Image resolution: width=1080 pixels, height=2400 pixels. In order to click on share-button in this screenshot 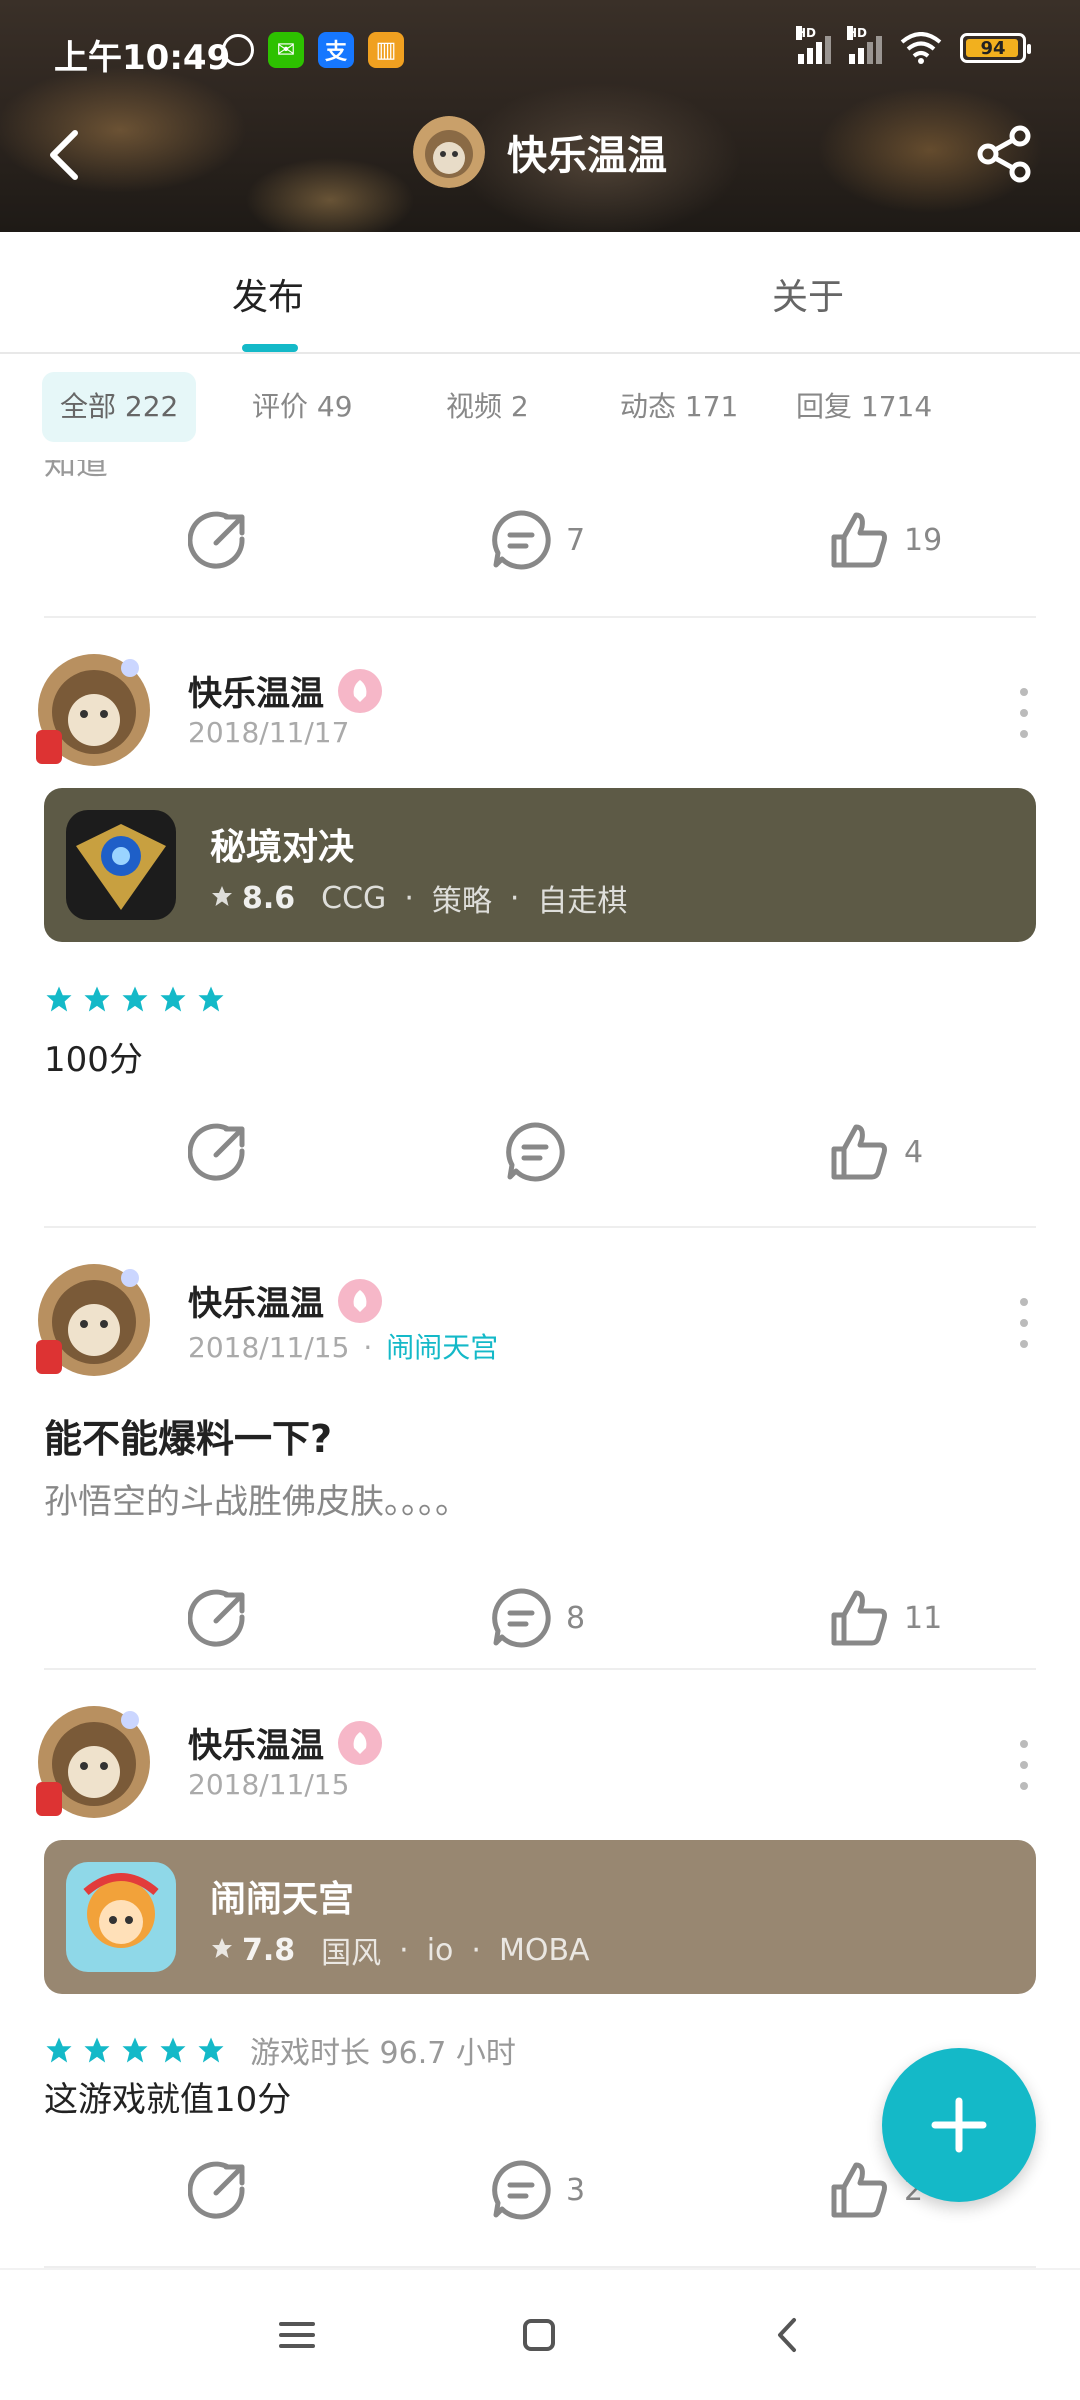, I will do `click(1004, 154)`.